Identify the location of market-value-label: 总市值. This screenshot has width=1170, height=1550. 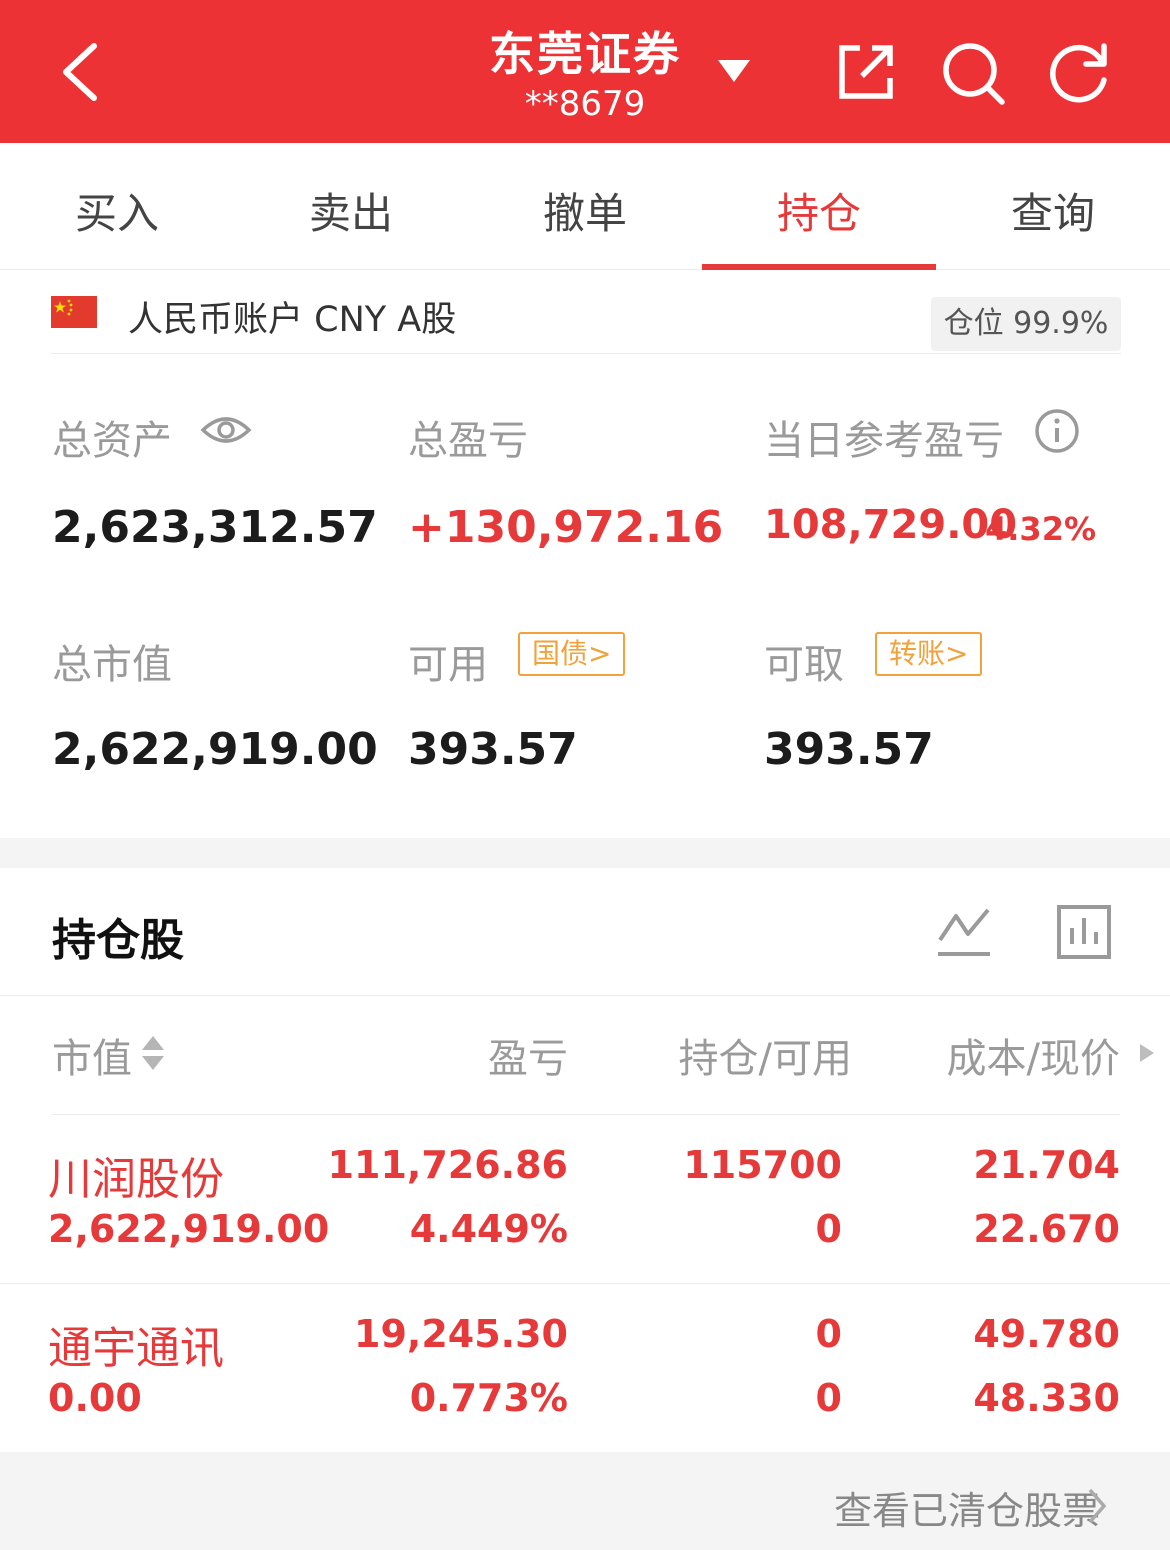
(112, 665).